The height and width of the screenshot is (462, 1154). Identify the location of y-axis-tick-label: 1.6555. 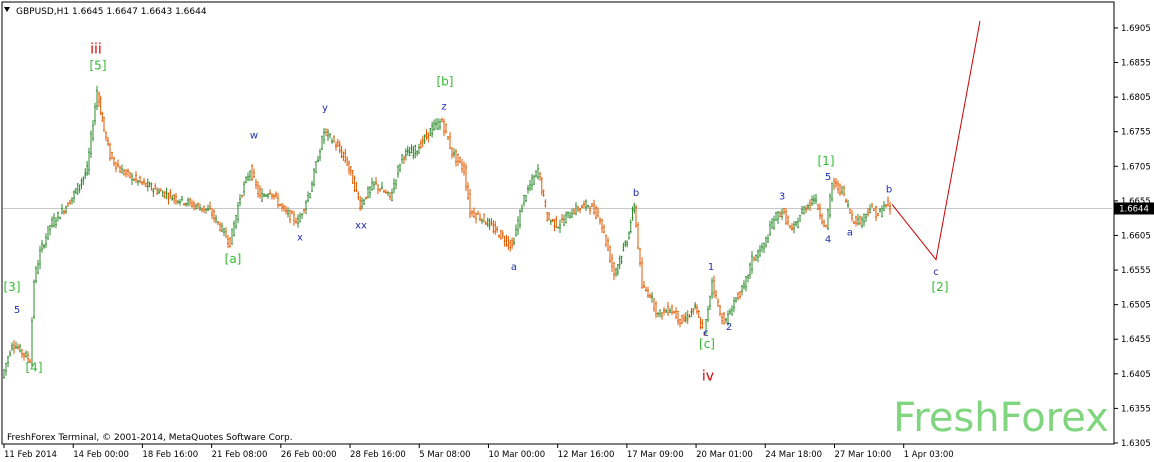
(1136, 271).